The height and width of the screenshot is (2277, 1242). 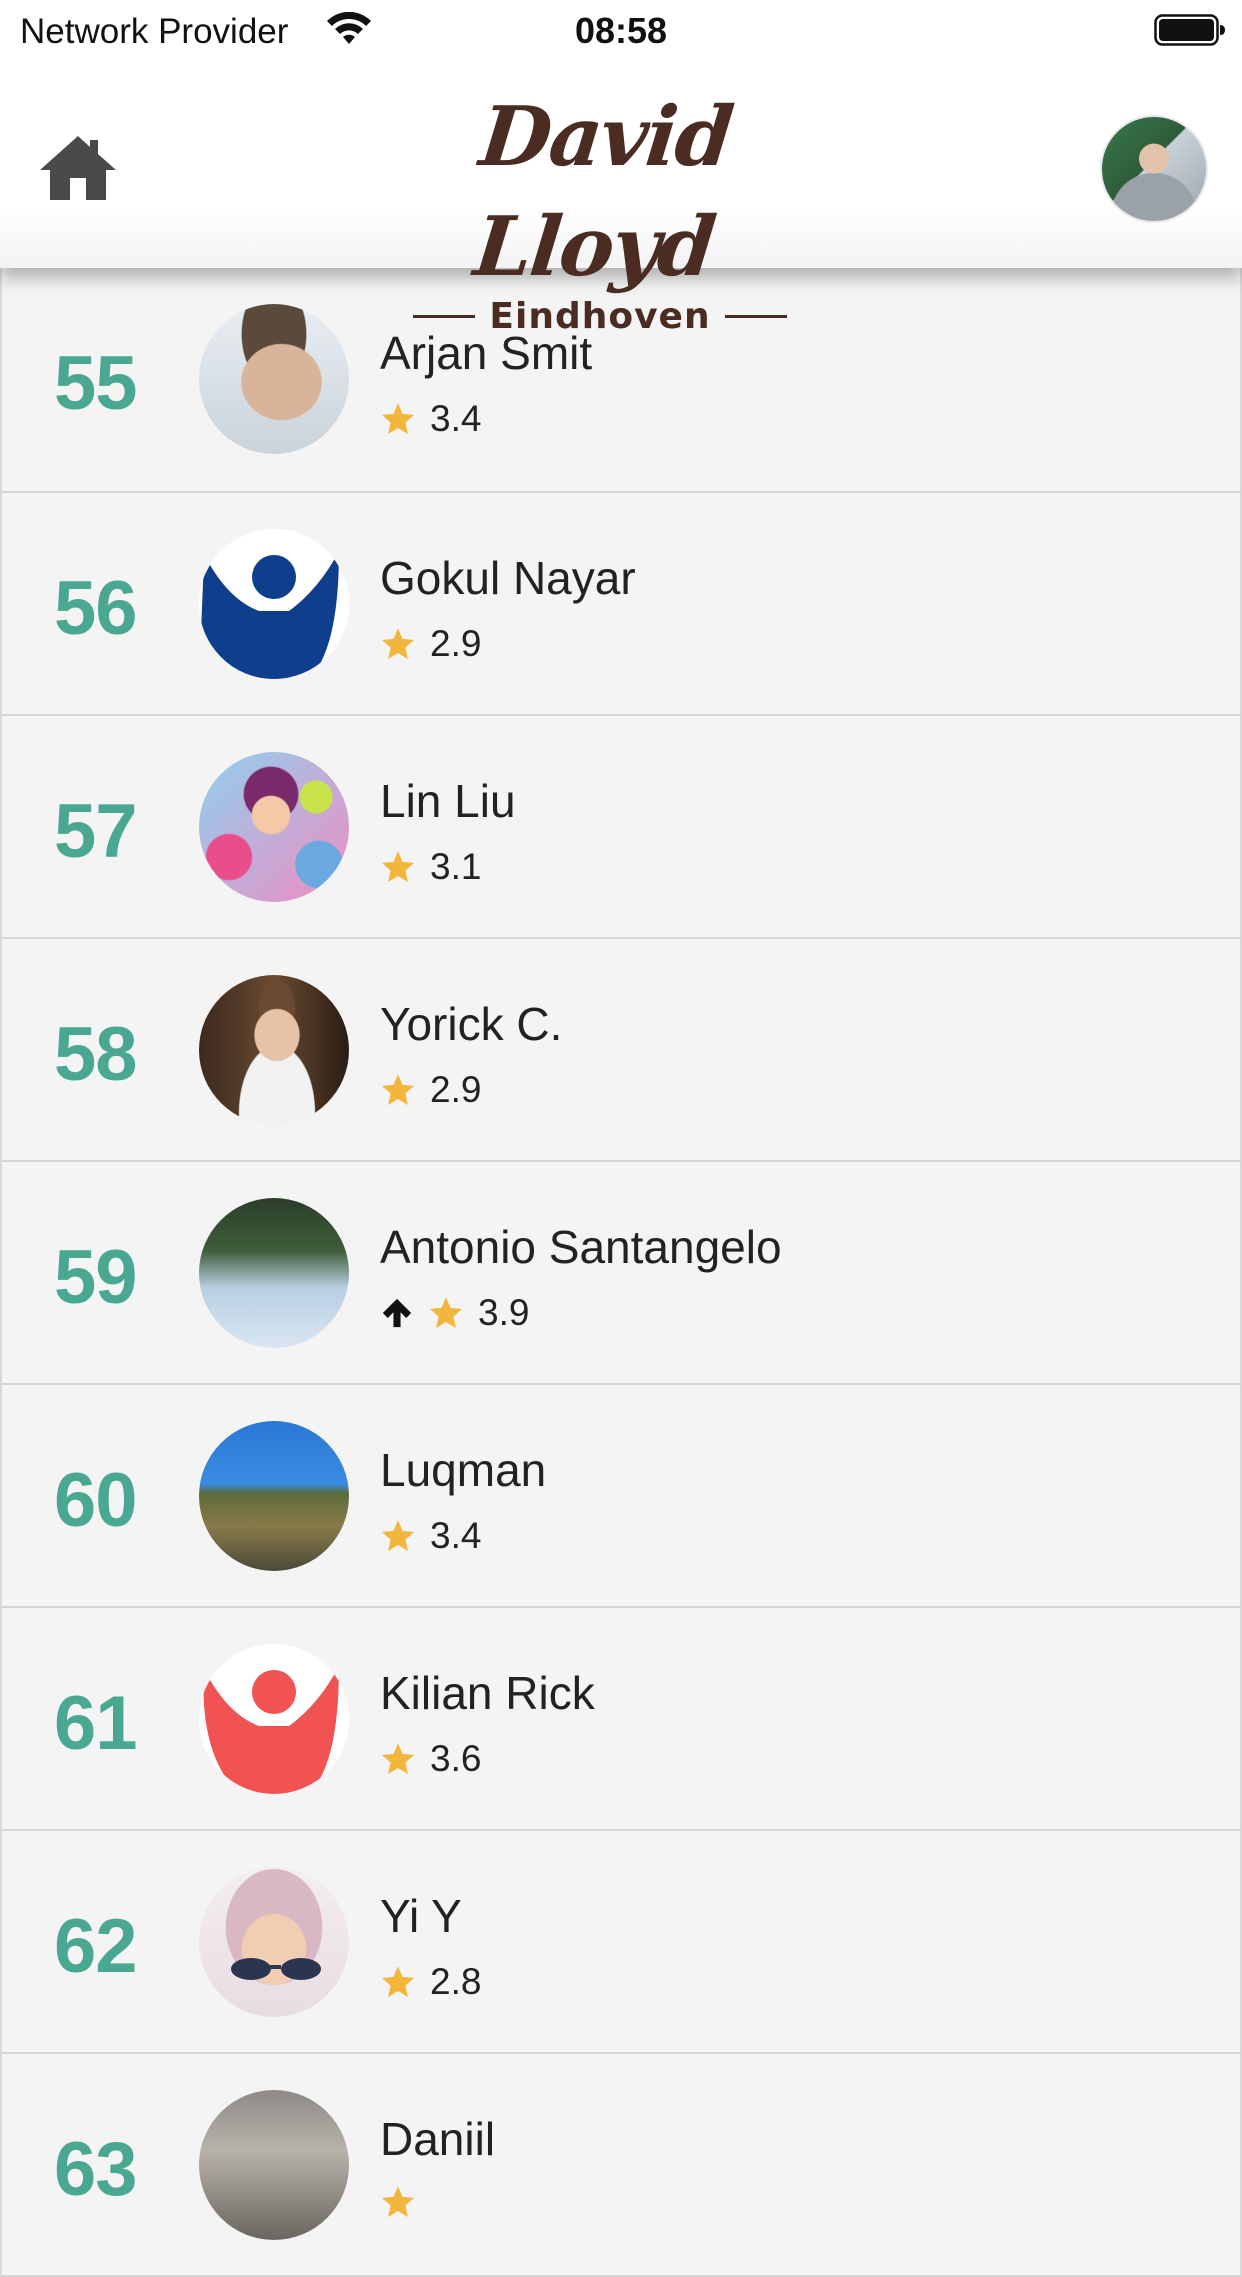 I want to click on logo-divider-right, so click(x=755, y=316).